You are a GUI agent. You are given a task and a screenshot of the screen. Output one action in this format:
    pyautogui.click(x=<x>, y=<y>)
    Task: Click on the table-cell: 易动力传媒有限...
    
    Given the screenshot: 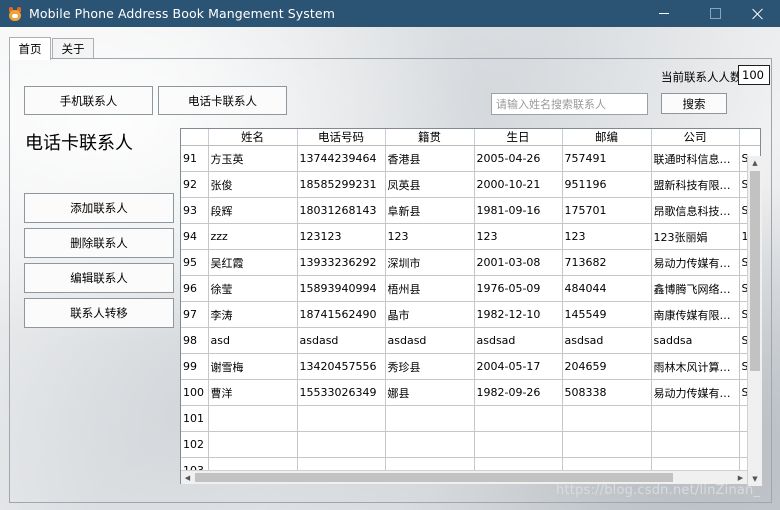 What is the action you would take?
    pyautogui.click(x=695, y=392)
    